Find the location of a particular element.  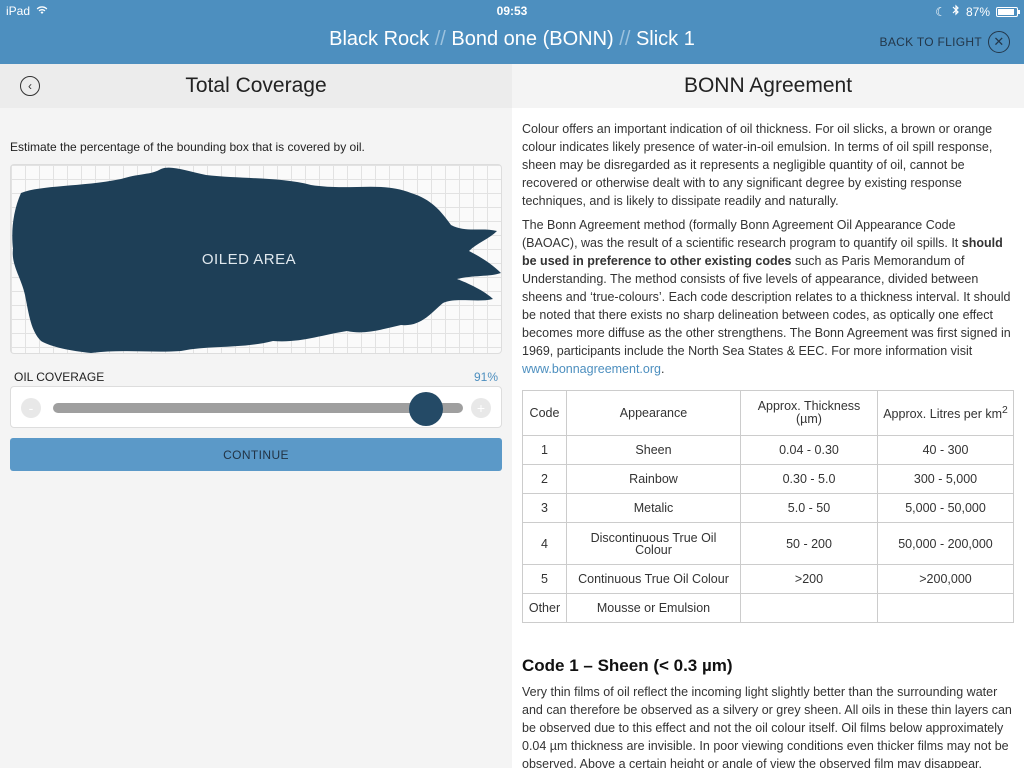

table-cell: 5.0 - 50 is located at coordinates (809, 508).